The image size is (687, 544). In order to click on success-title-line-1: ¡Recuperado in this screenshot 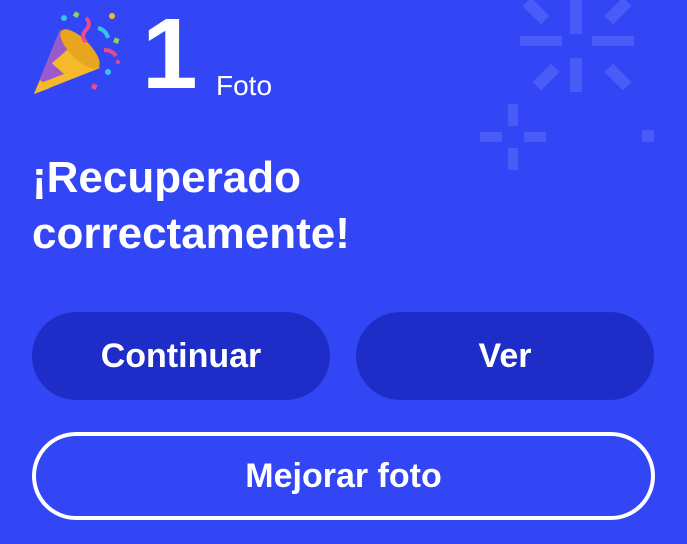, I will do `click(166, 177)`.